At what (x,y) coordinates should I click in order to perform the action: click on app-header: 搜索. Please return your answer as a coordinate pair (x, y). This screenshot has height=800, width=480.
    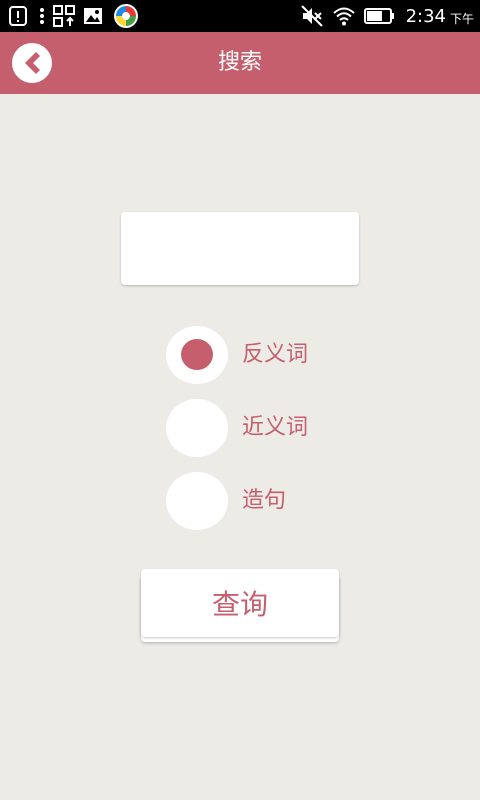
    Looking at the image, I should click on (240, 63).